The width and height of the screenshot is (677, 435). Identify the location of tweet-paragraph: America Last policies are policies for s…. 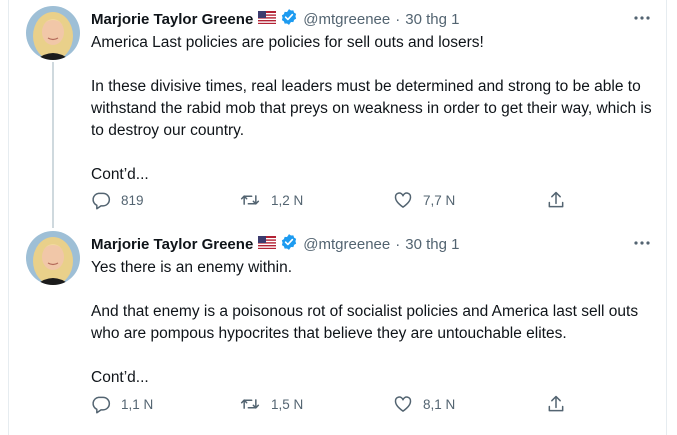
(287, 42).